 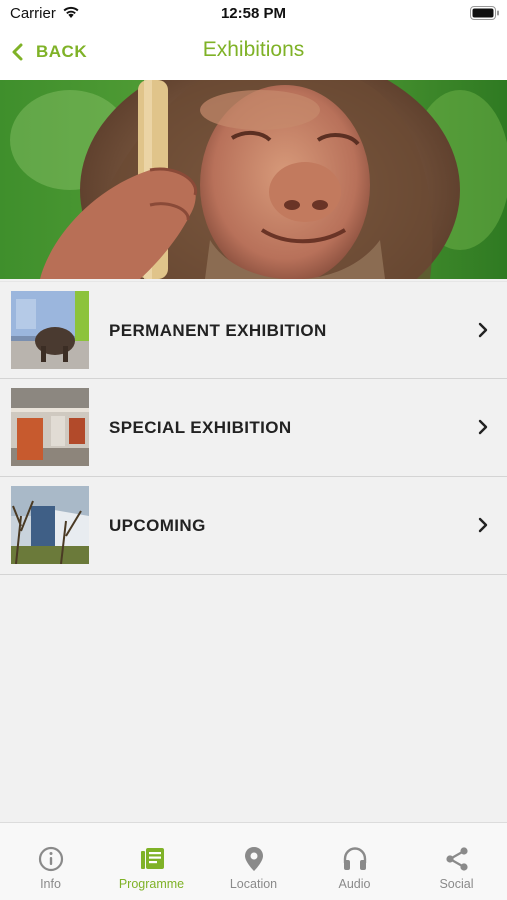 What do you see at coordinates (200, 427) in the screenshot?
I see `list-item-label: SPECIAL EXHIBITION` at bounding box center [200, 427].